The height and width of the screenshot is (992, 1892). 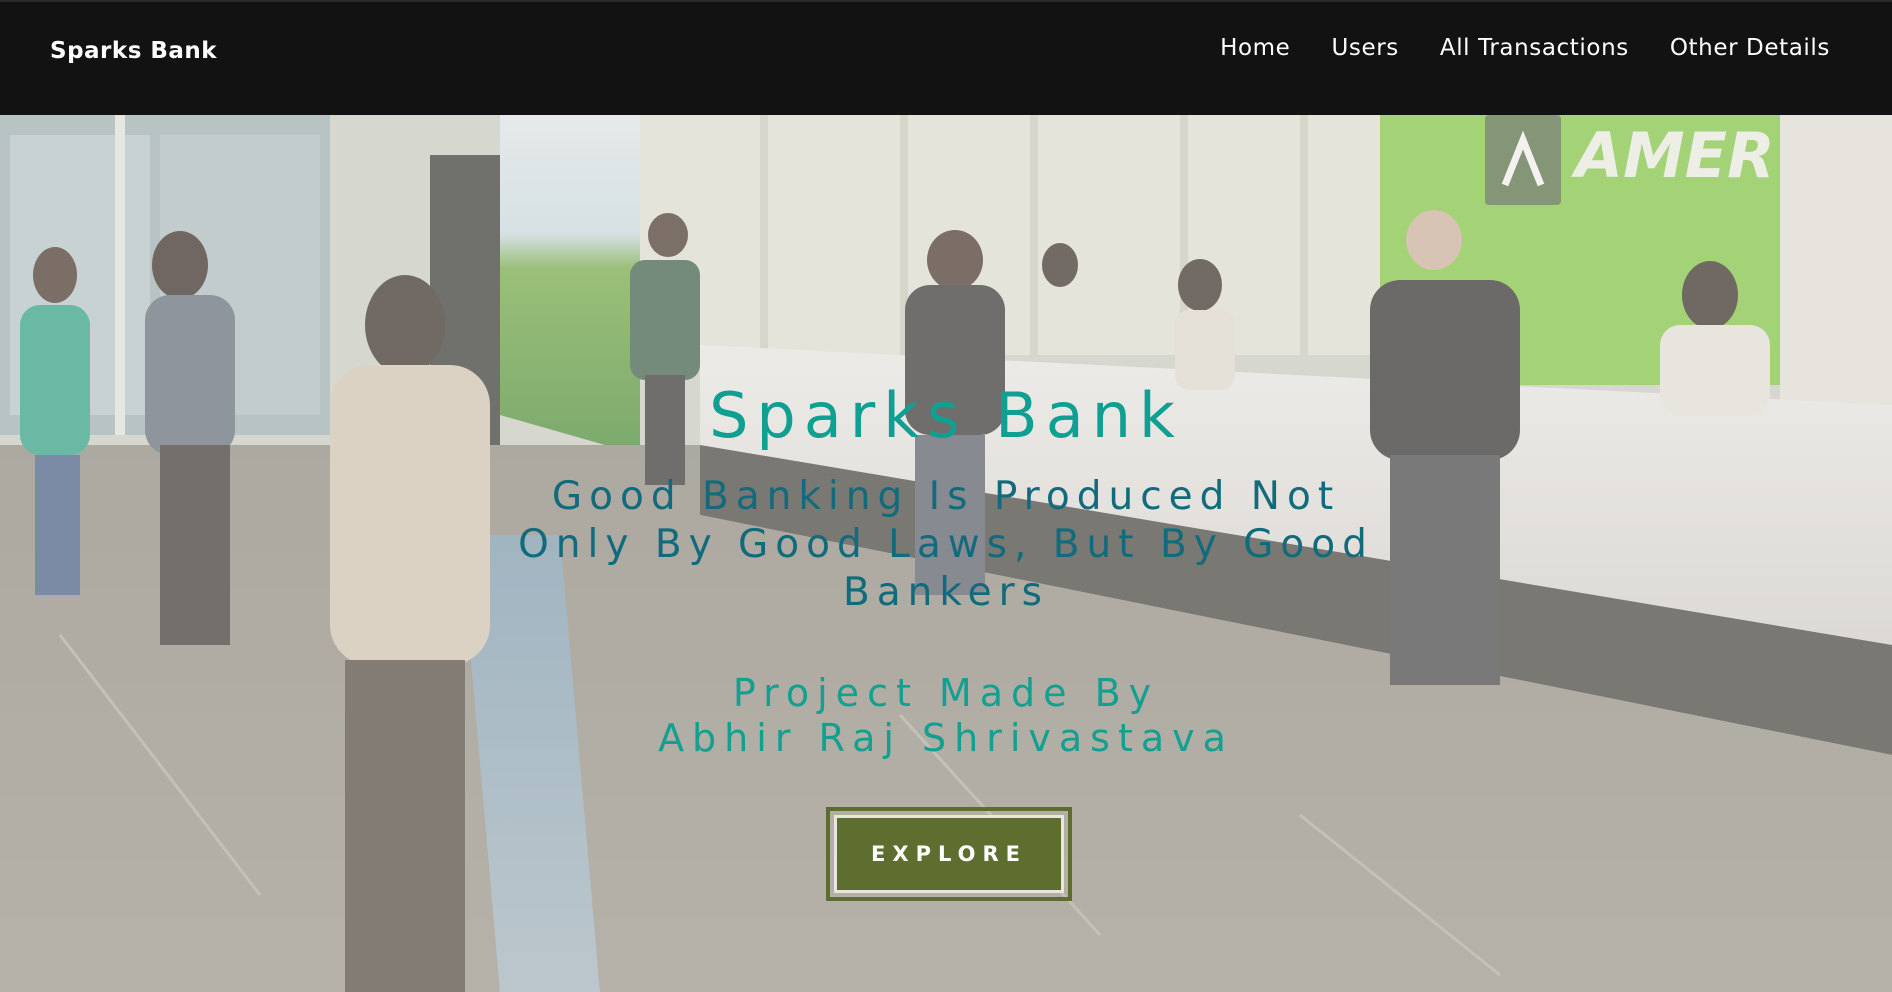 I want to click on nav-link-home: Home, so click(x=1255, y=48).